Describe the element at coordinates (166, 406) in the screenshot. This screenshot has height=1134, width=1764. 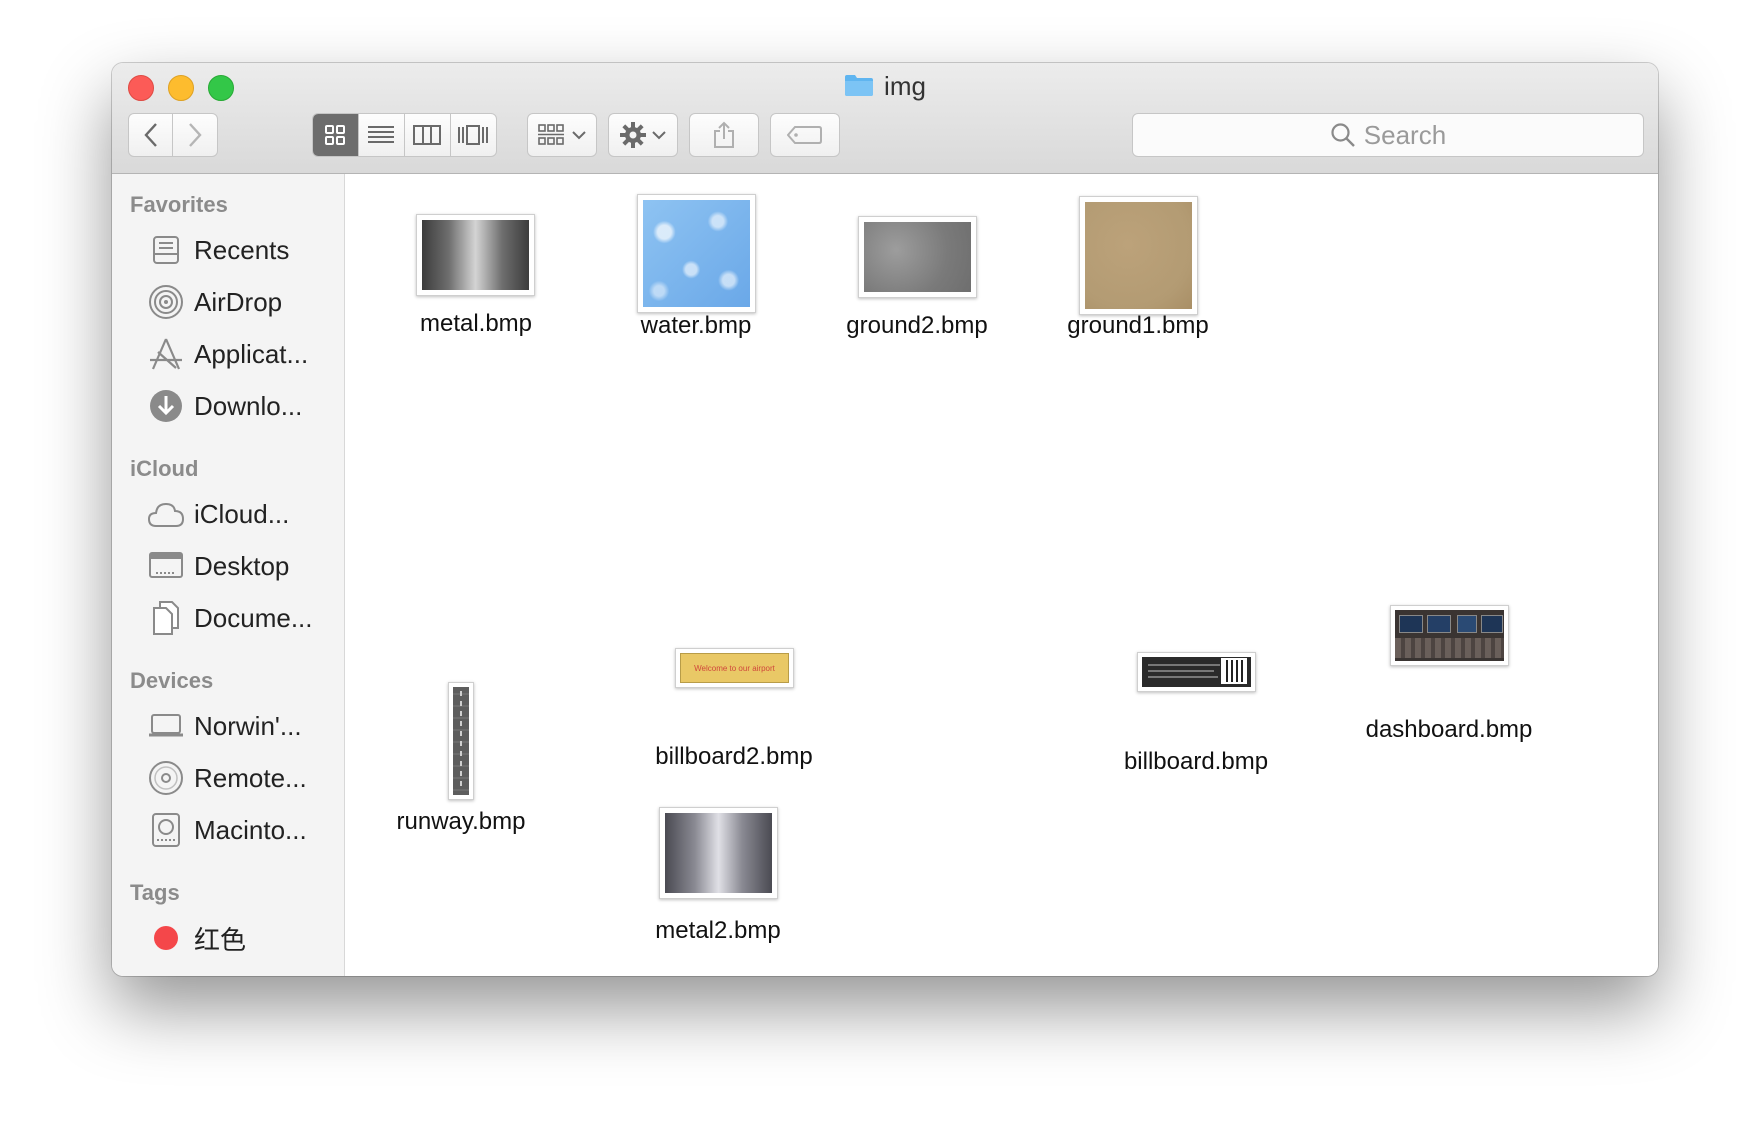
I see `downloads-icon` at that location.